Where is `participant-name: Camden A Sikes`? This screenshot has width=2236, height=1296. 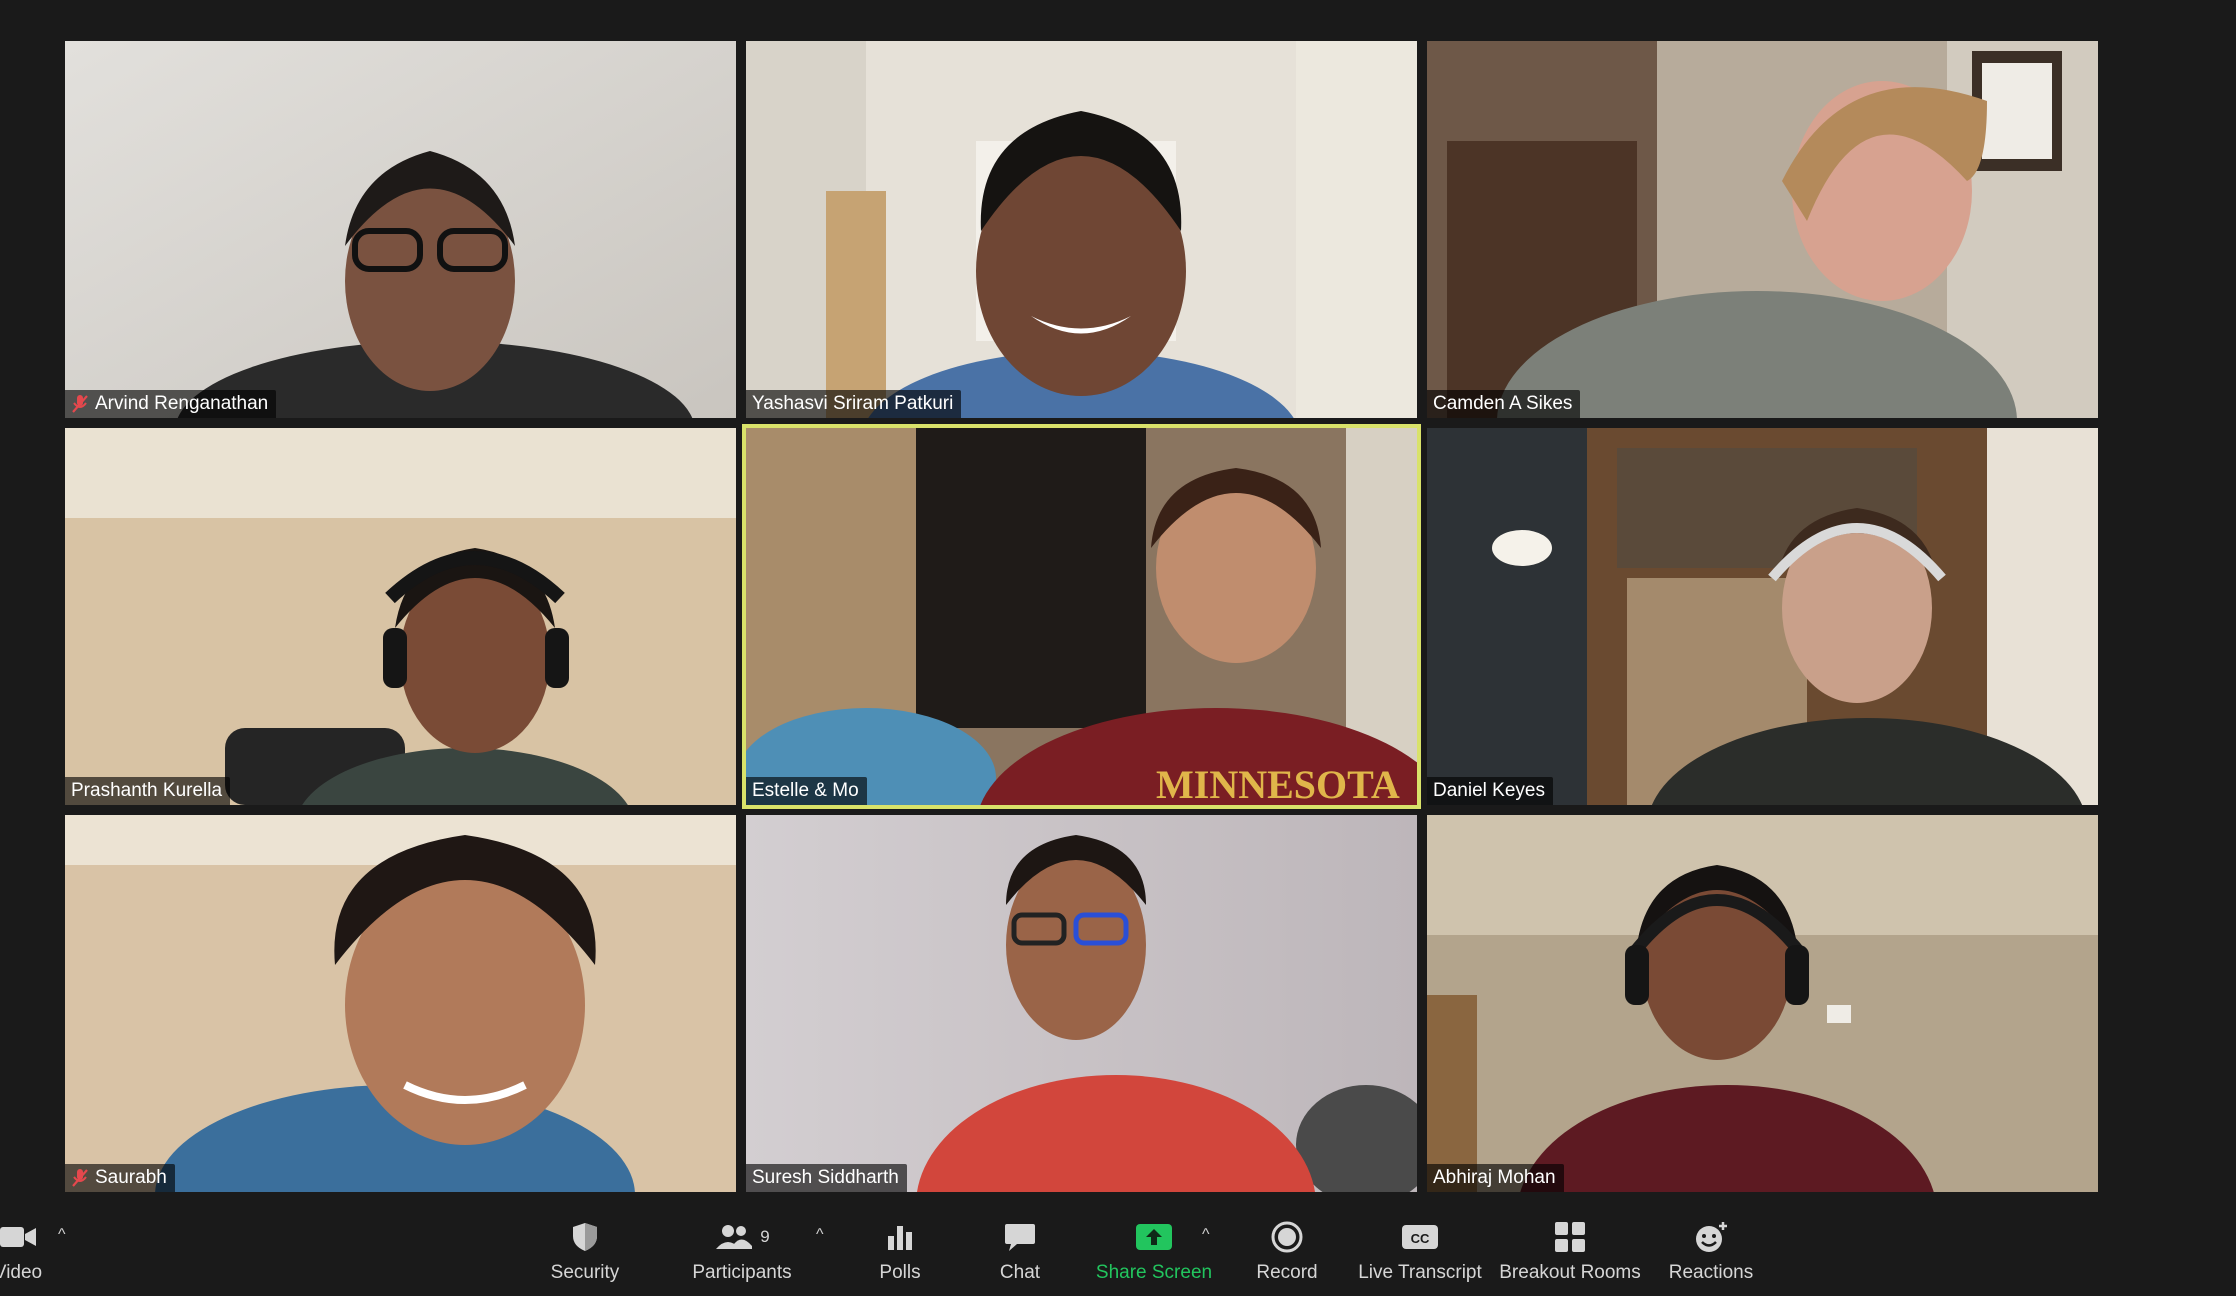
participant-name: Camden A Sikes is located at coordinates (1503, 403).